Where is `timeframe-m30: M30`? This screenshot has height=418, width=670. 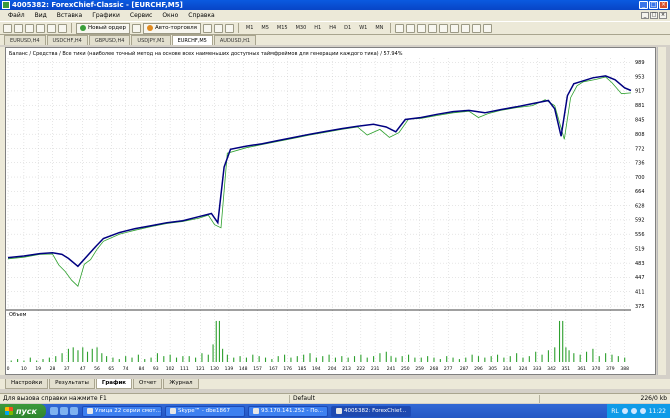 timeframe-m30: M30 is located at coordinates (301, 28).